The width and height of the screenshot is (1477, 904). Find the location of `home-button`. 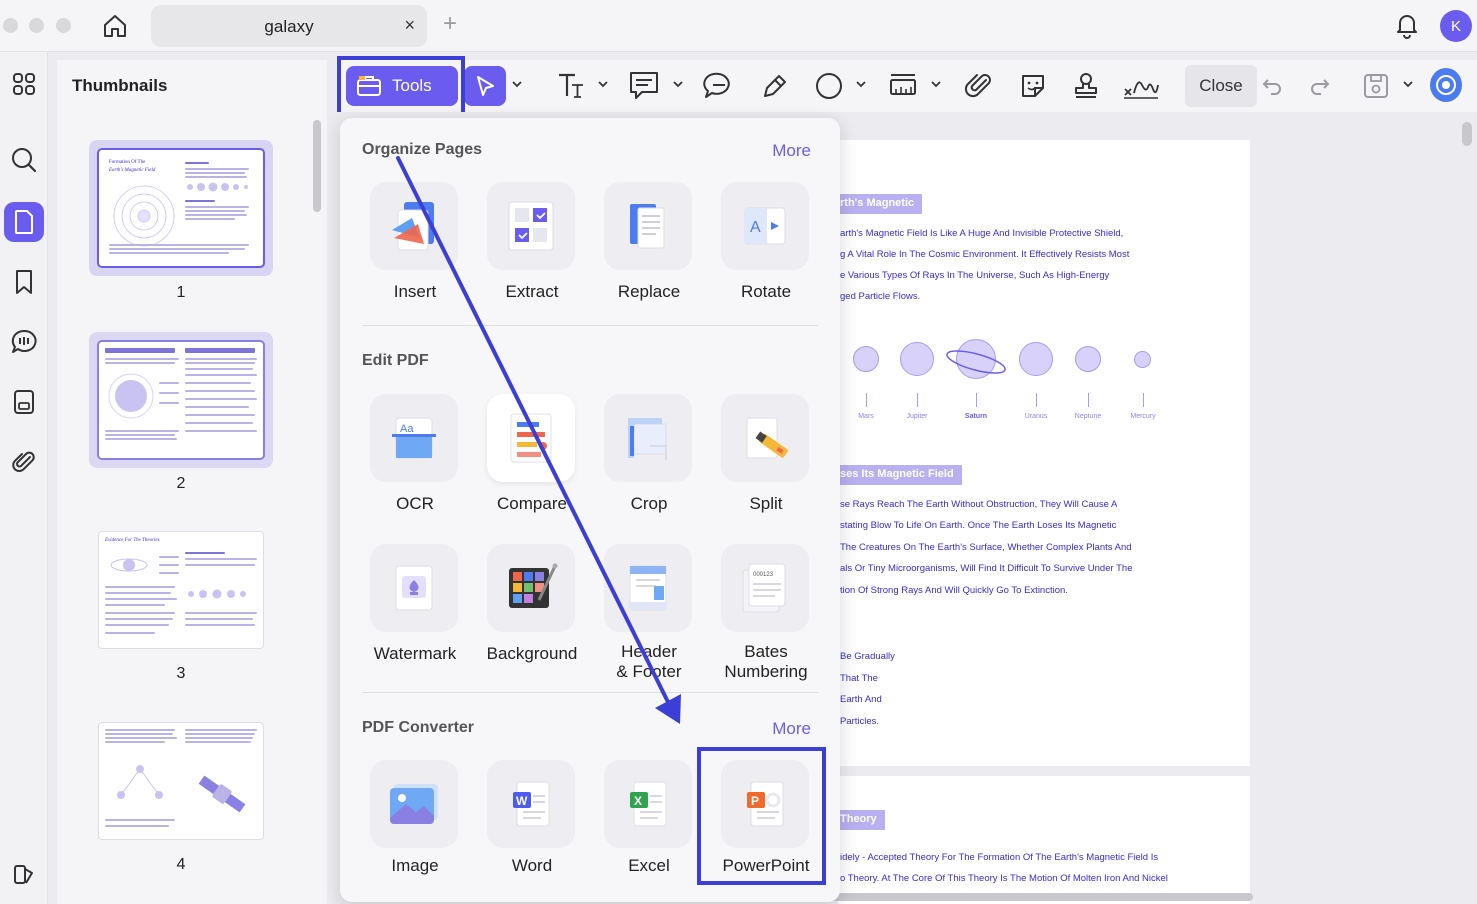

home-button is located at coordinates (115, 26).